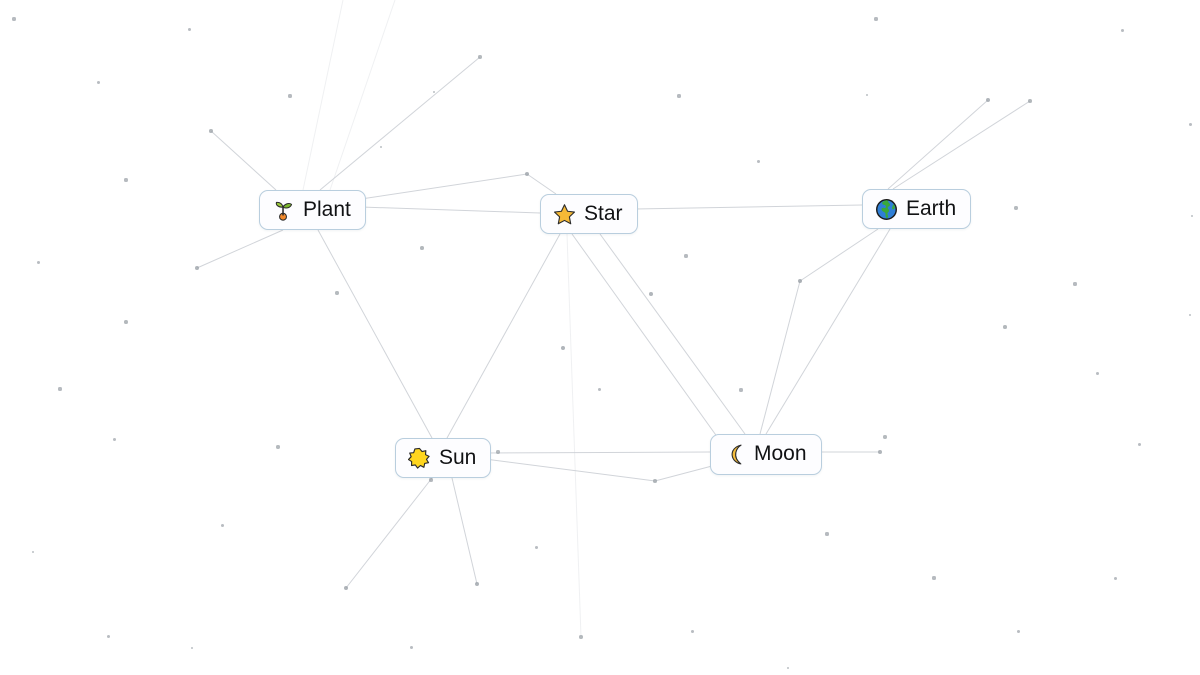 This screenshot has width=1200, height=675. Describe the element at coordinates (603, 213) in the screenshot. I see `graph-node-label: Star` at that location.